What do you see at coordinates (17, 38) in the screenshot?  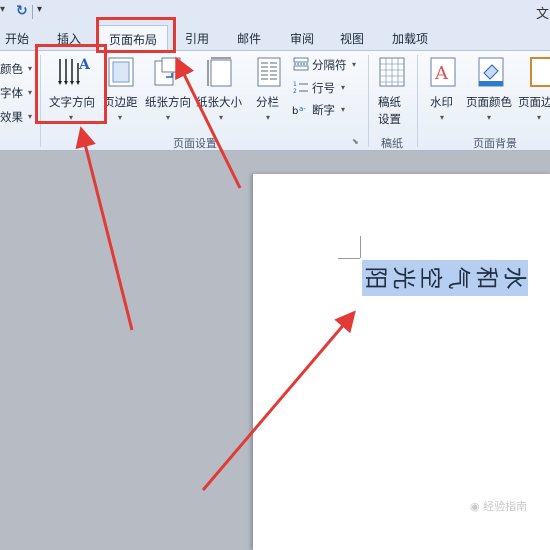 I see `tab-home: 开始` at bounding box center [17, 38].